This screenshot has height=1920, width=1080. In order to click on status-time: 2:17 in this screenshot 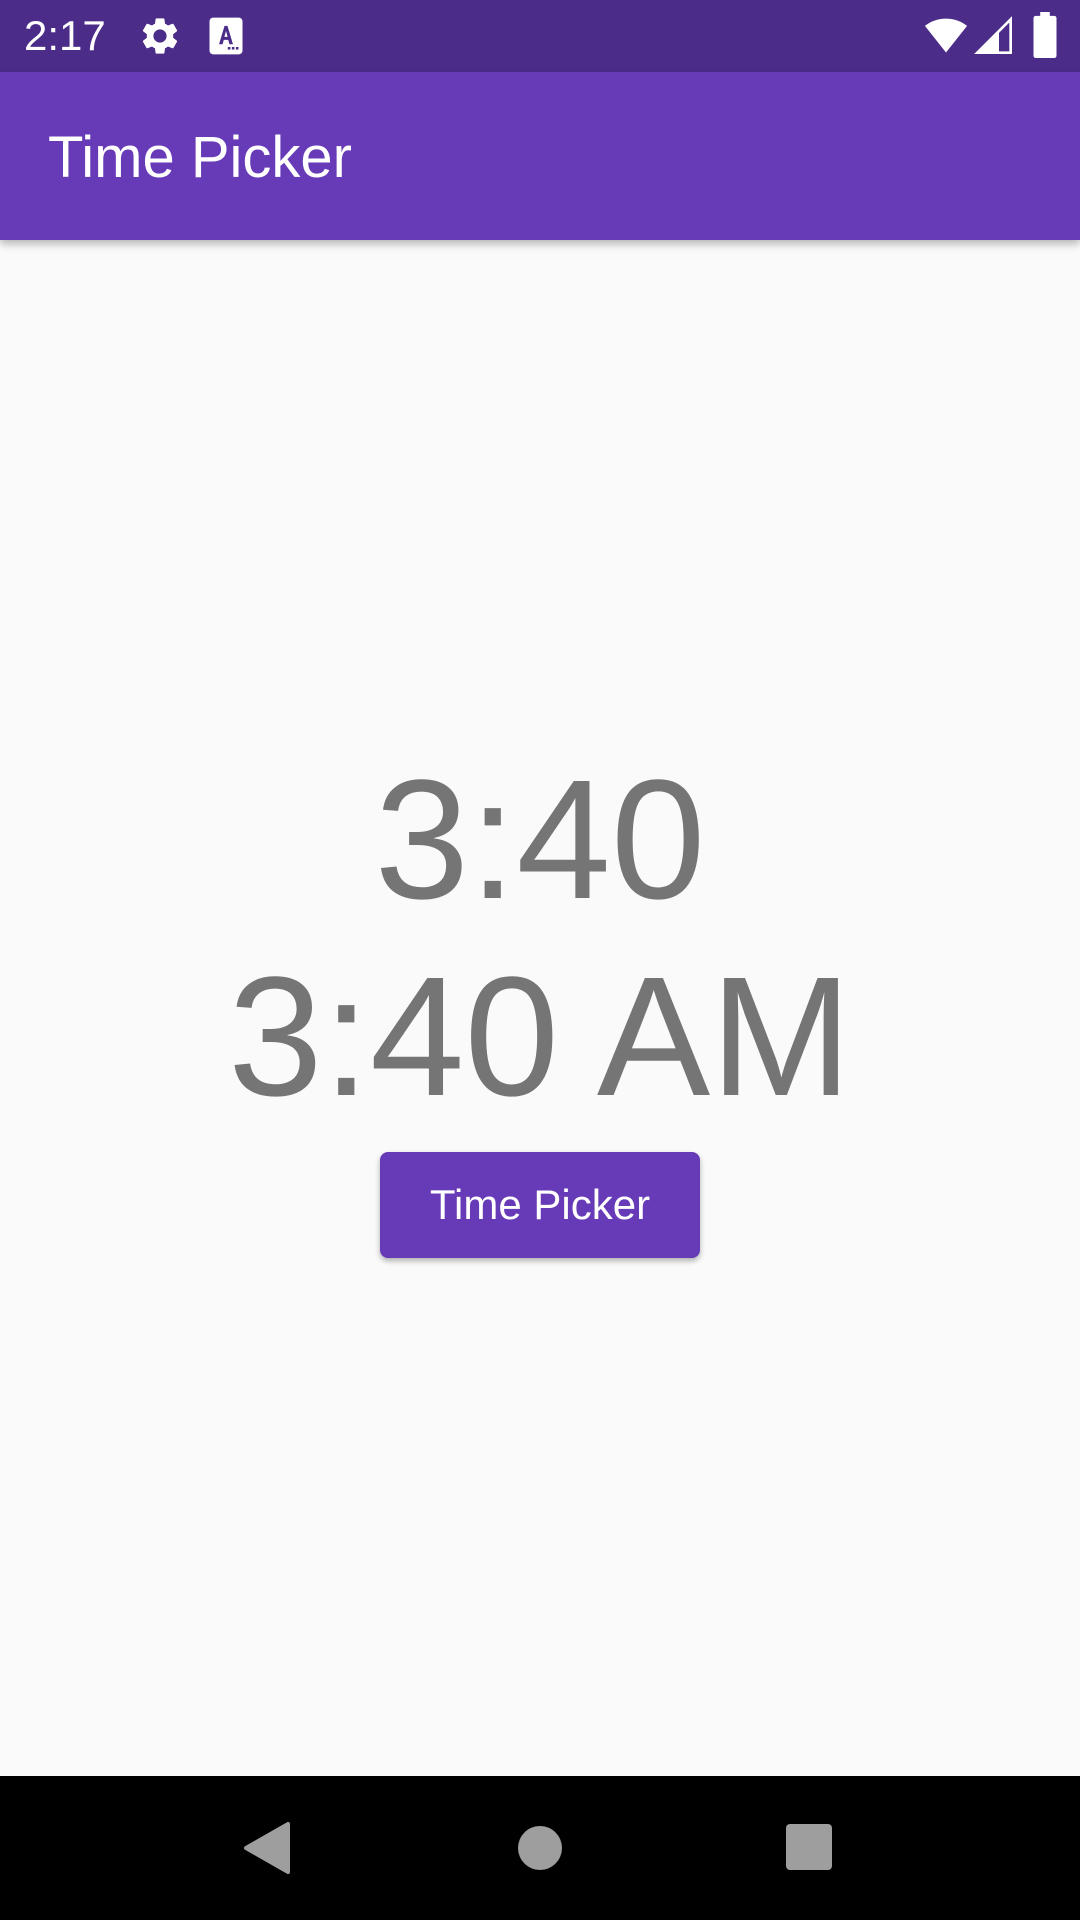, I will do `click(65, 35)`.